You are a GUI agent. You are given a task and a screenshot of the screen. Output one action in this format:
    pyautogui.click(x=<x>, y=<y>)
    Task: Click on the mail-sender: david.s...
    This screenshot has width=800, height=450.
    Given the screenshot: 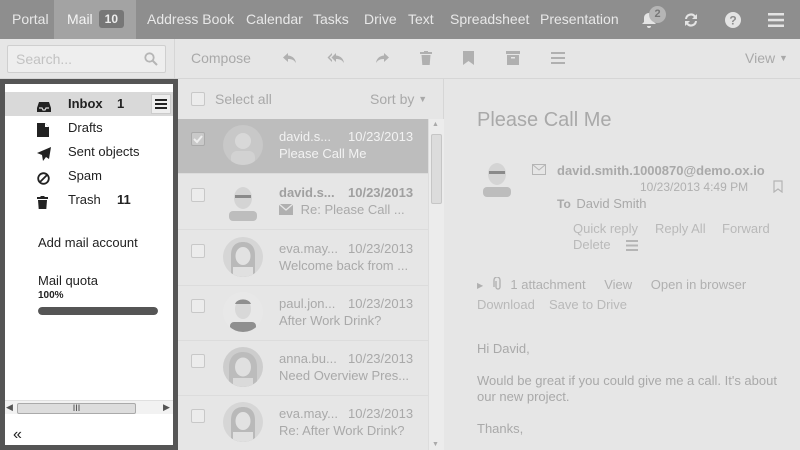 What is the action you would take?
    pyautogui.click(x=305, y=136)
    